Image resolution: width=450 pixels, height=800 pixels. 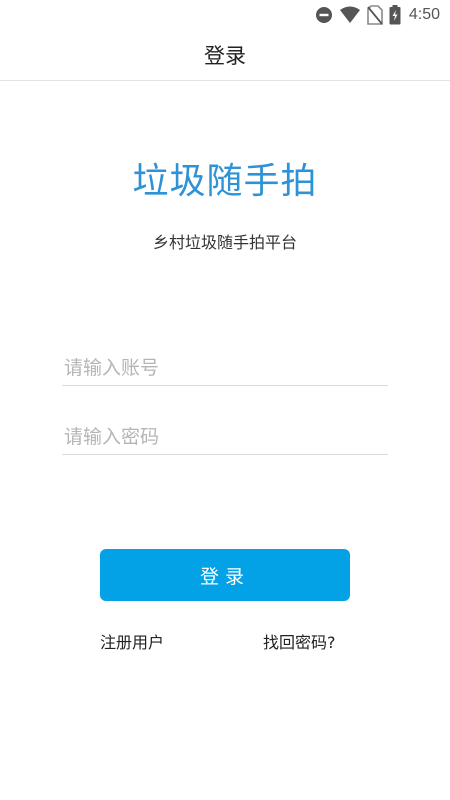 What do you see at coordinates (224, 242) in the screenshot?
I see `app-subtitle: 乡村垃圾随手拍平台` at bounding box center [224, 242].